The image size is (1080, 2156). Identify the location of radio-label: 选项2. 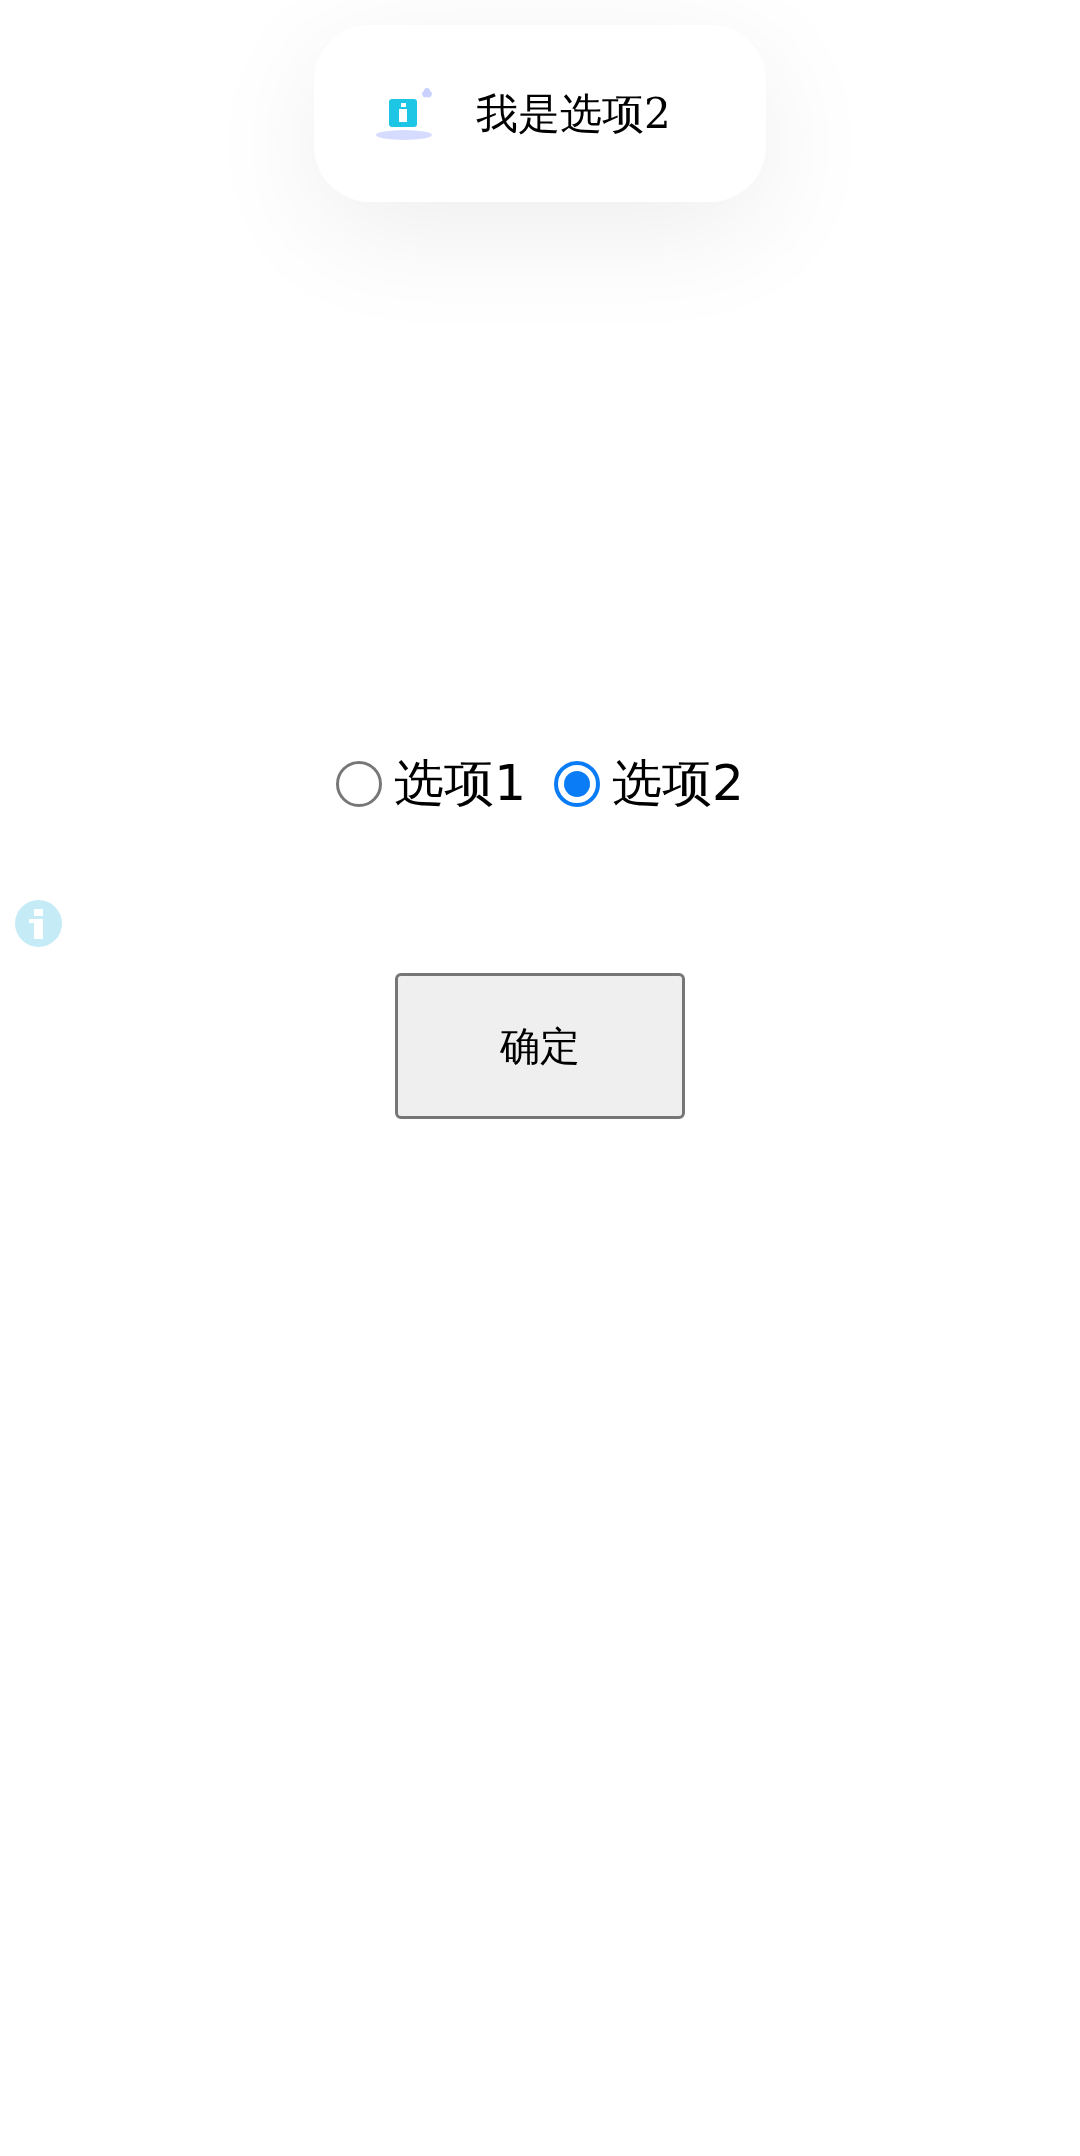
(678, 783).